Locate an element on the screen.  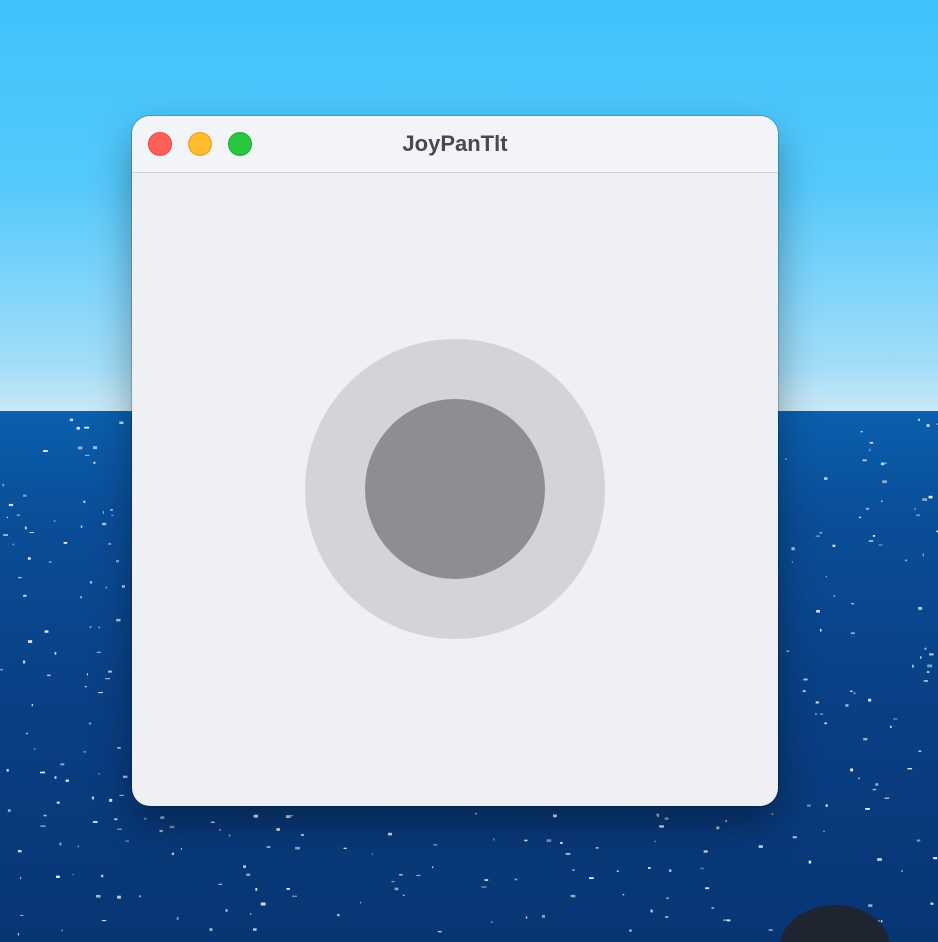
window-title: JoyPanTlt is located at coordinates (455, 143).